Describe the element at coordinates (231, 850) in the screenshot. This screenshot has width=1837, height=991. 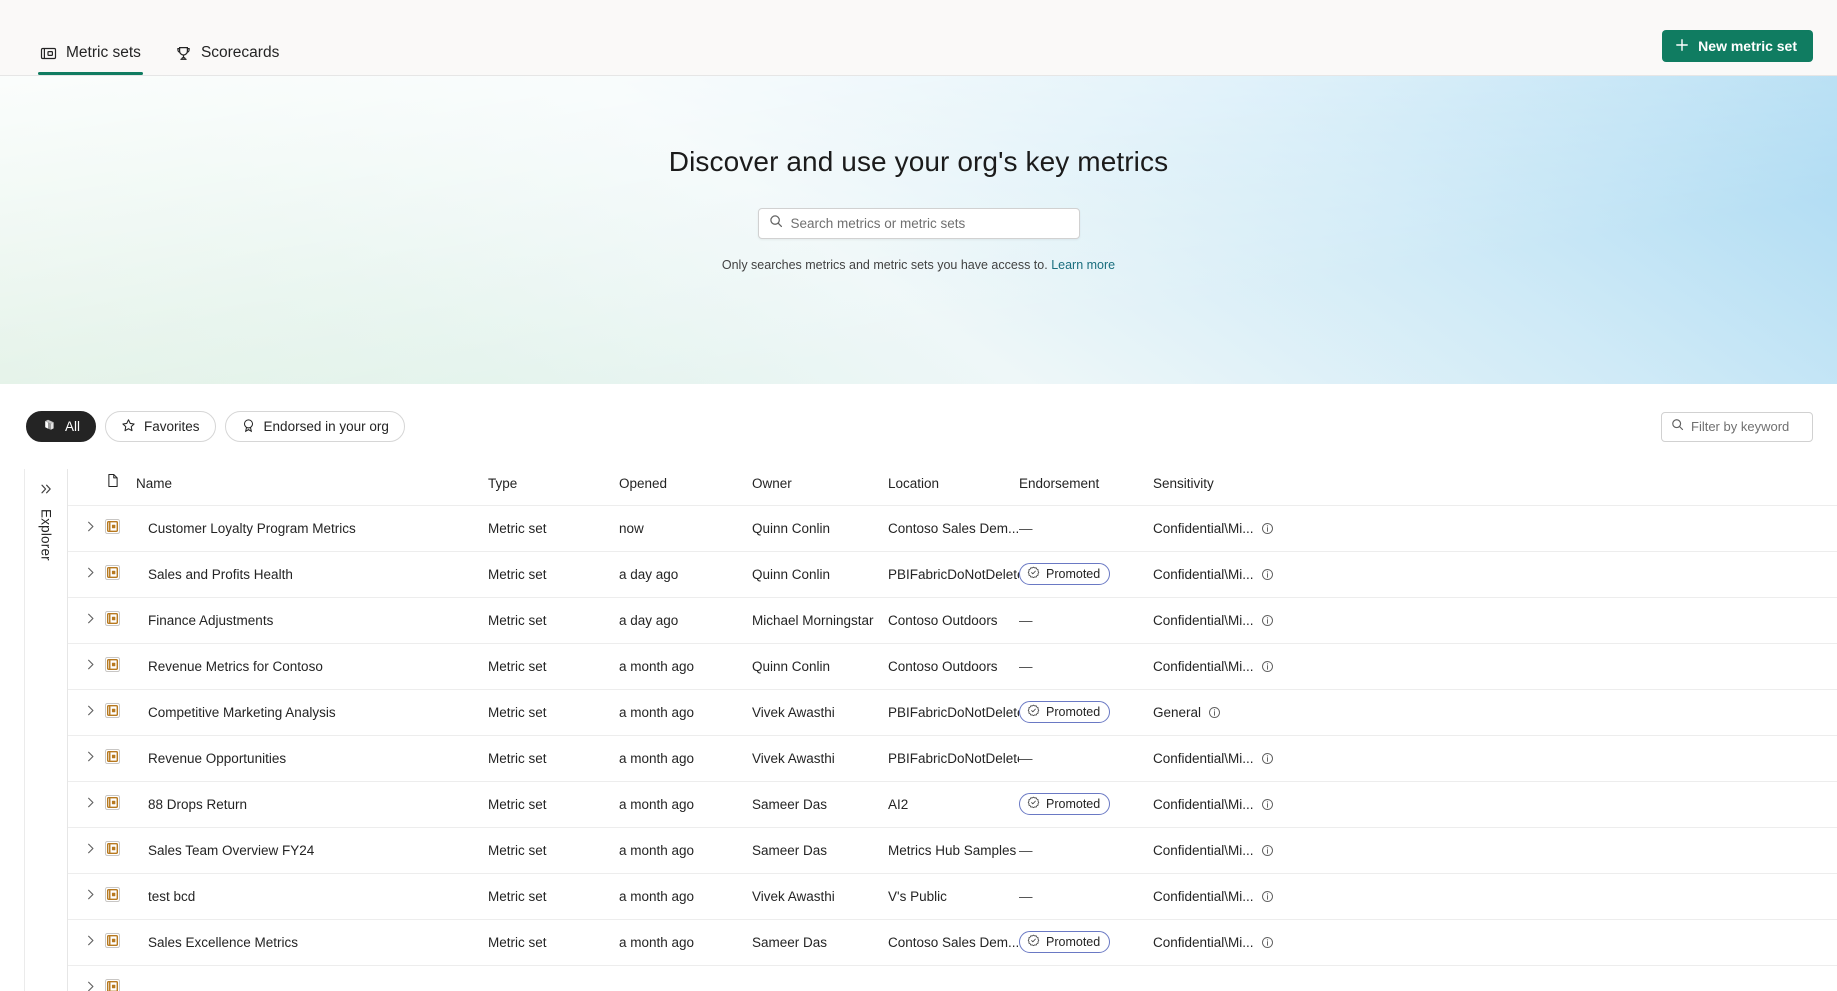
I see `row-name-label: Sales Team Overview FY24` at that location.